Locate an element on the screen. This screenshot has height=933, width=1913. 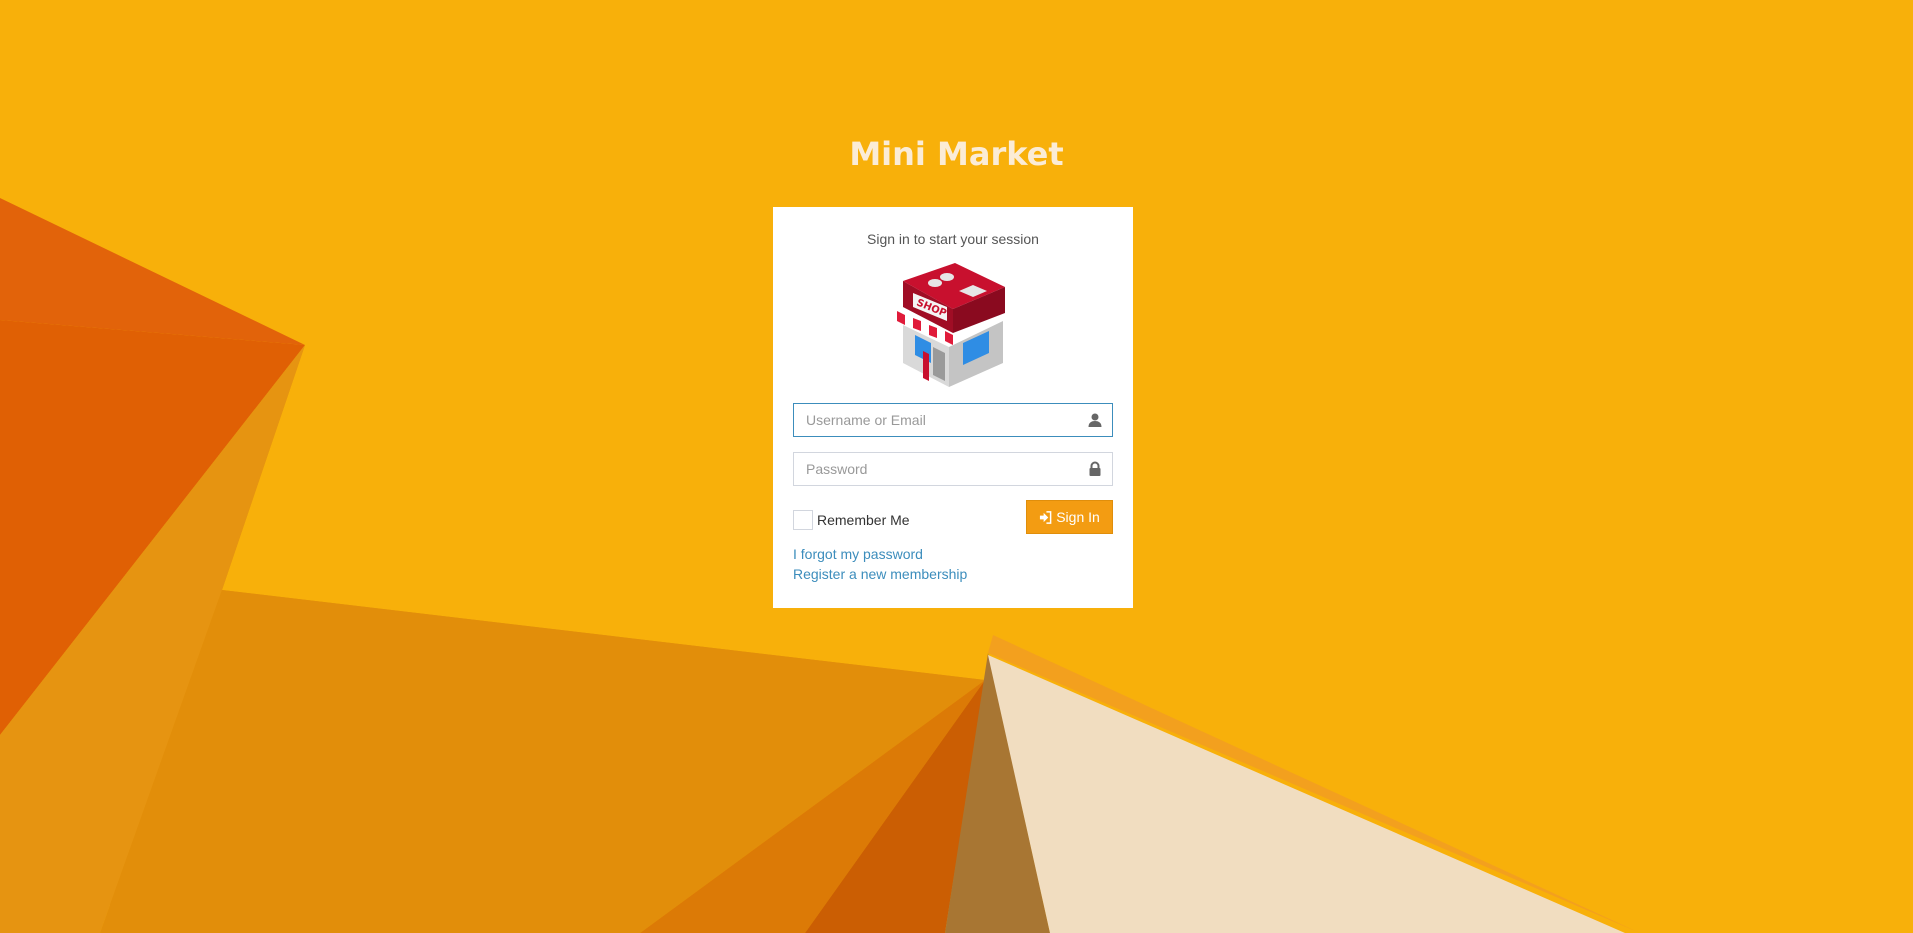
username-input is located at coordinates (953, 420).